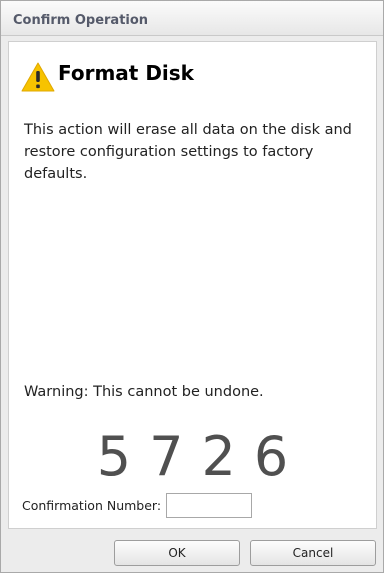 This screenshot has height=573, width=384. Describe the element at coordinates (313, 553) in the screenshot. I see `cancel-button: Cancel` at that location.